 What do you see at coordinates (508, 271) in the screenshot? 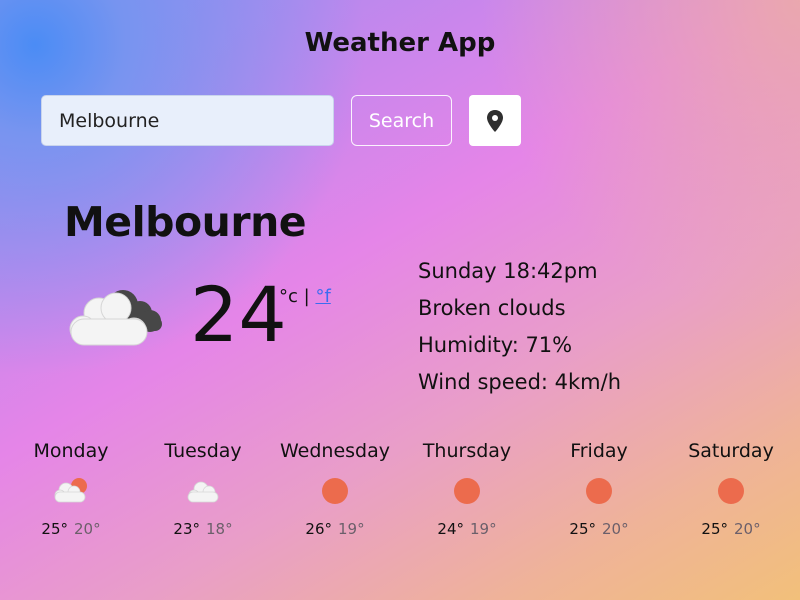
I see `datetime-text: Sunday 18:42pm` at bounding box center [508, 271].